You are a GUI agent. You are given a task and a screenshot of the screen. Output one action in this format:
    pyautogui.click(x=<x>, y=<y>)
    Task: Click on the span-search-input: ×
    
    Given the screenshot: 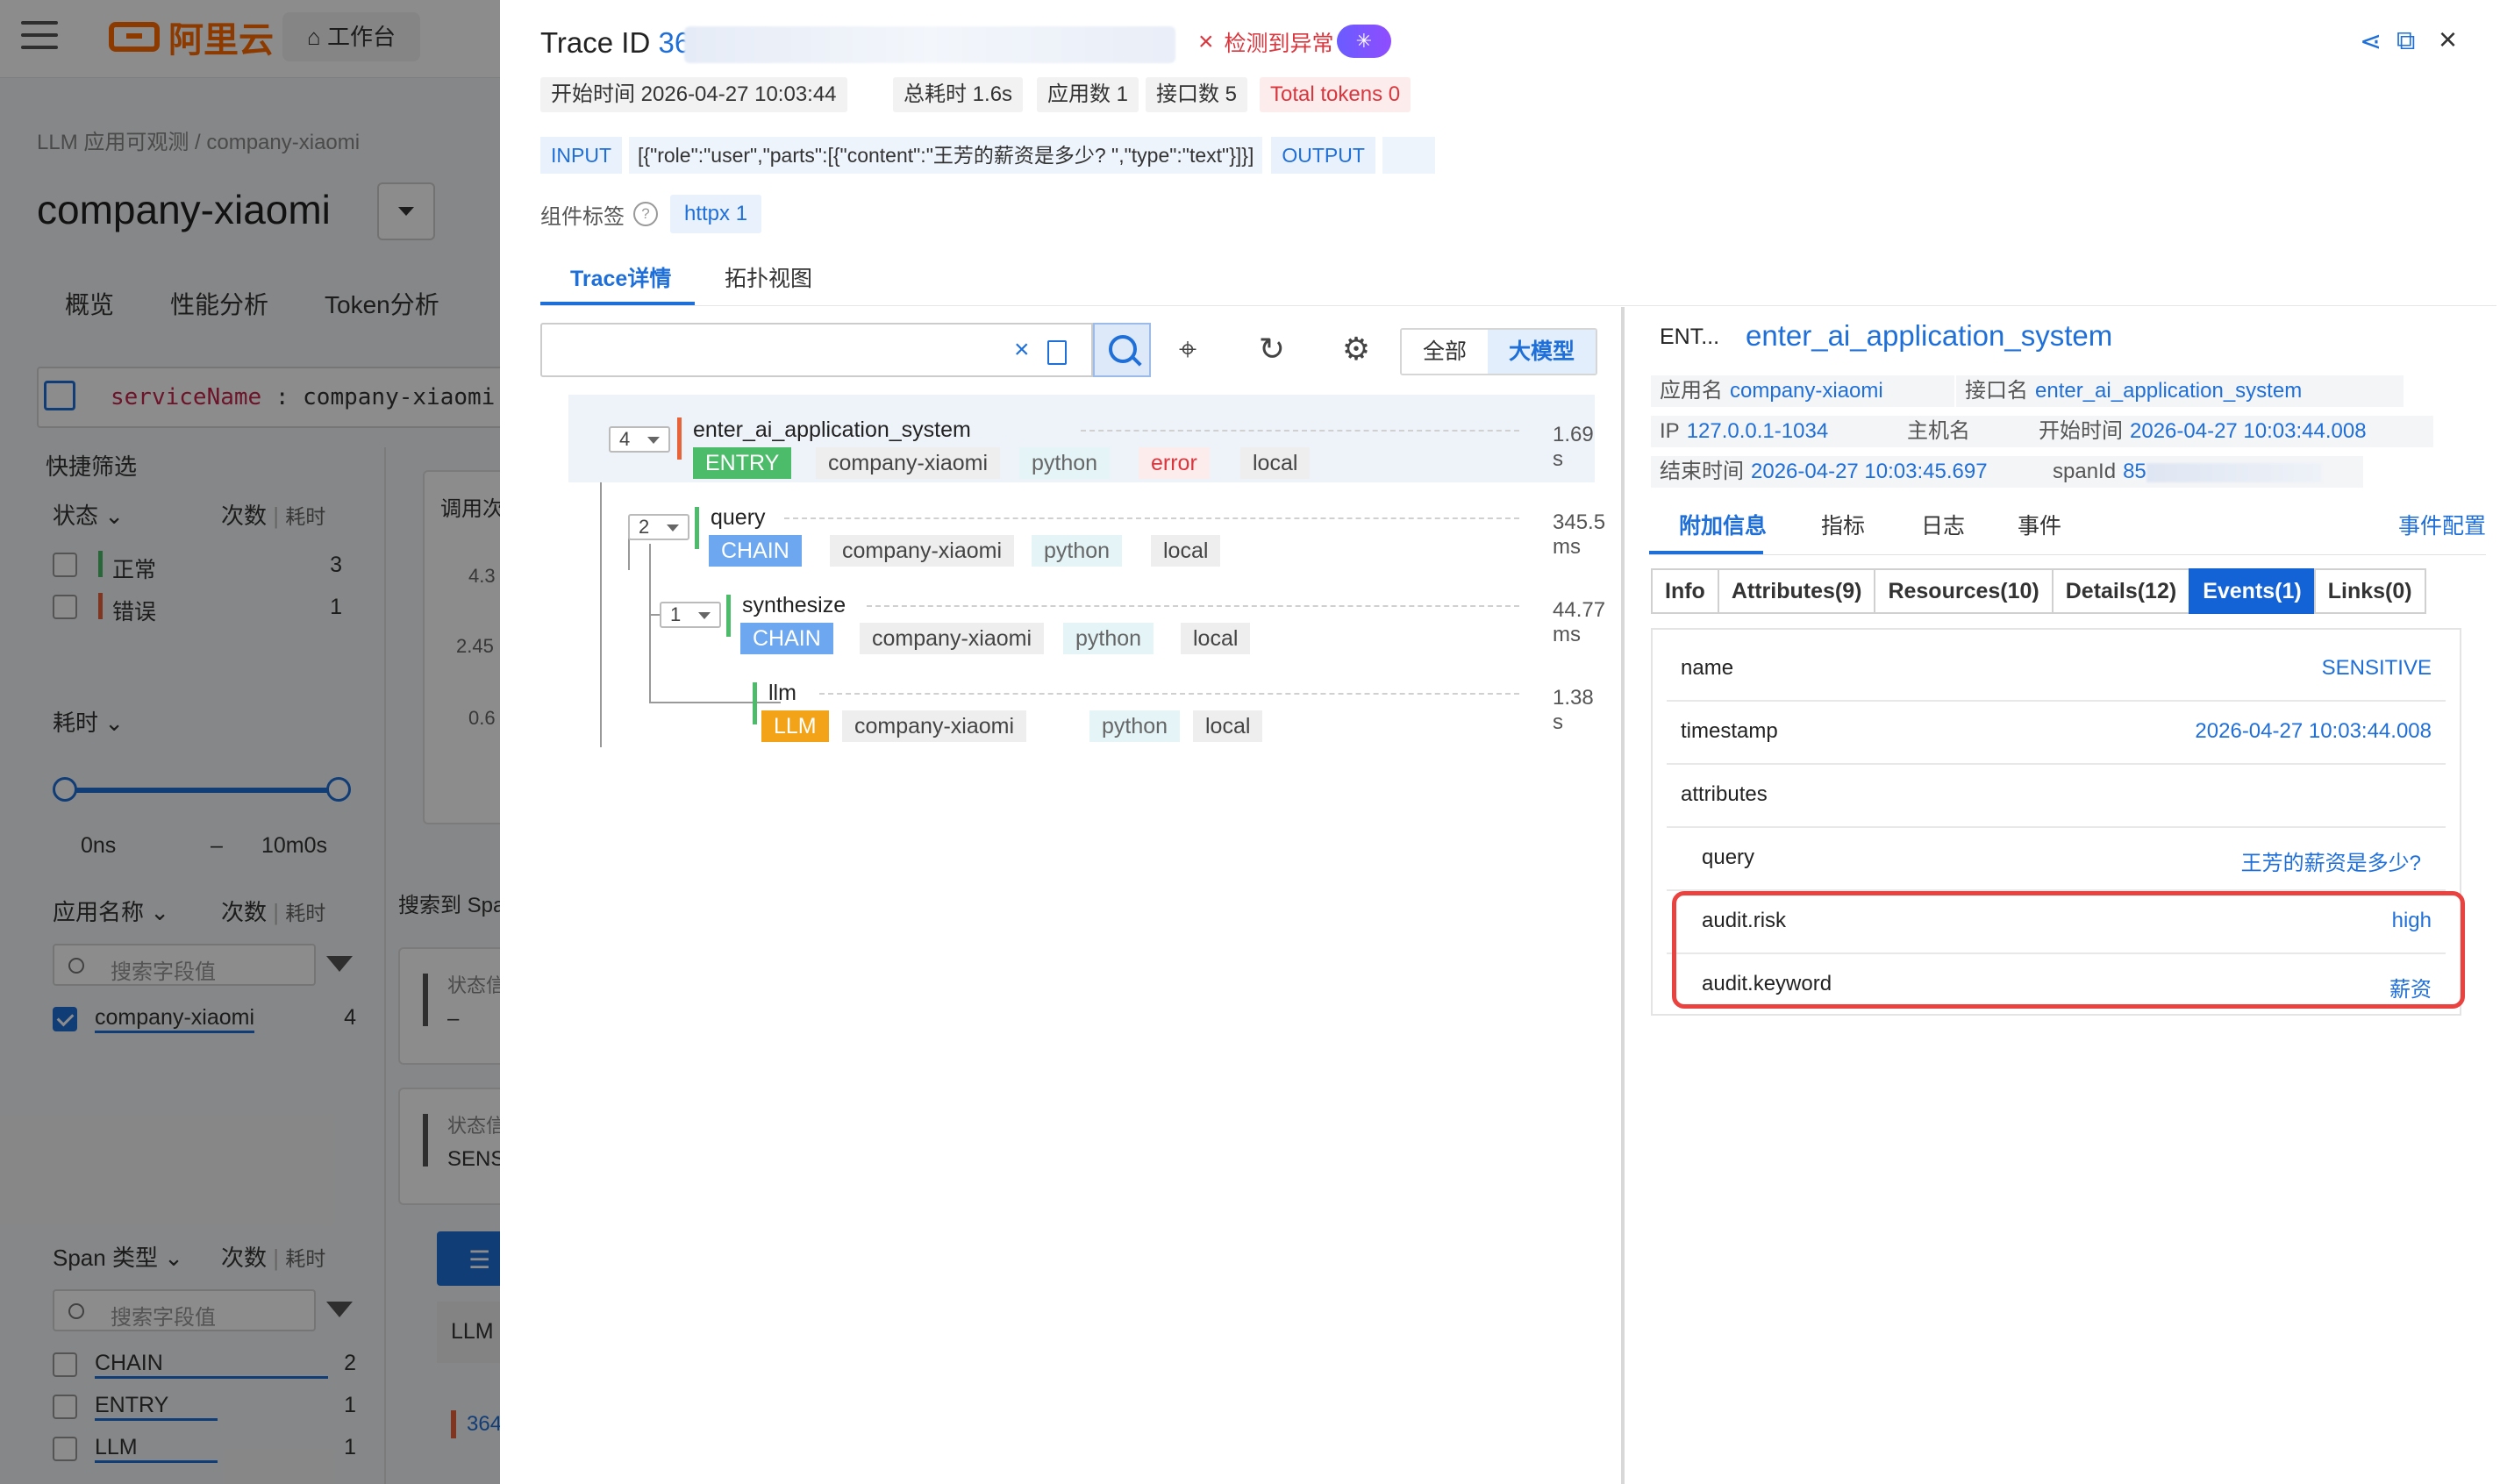 What is the action you would take?
    pyautogui.click(x=816, y=350)
    